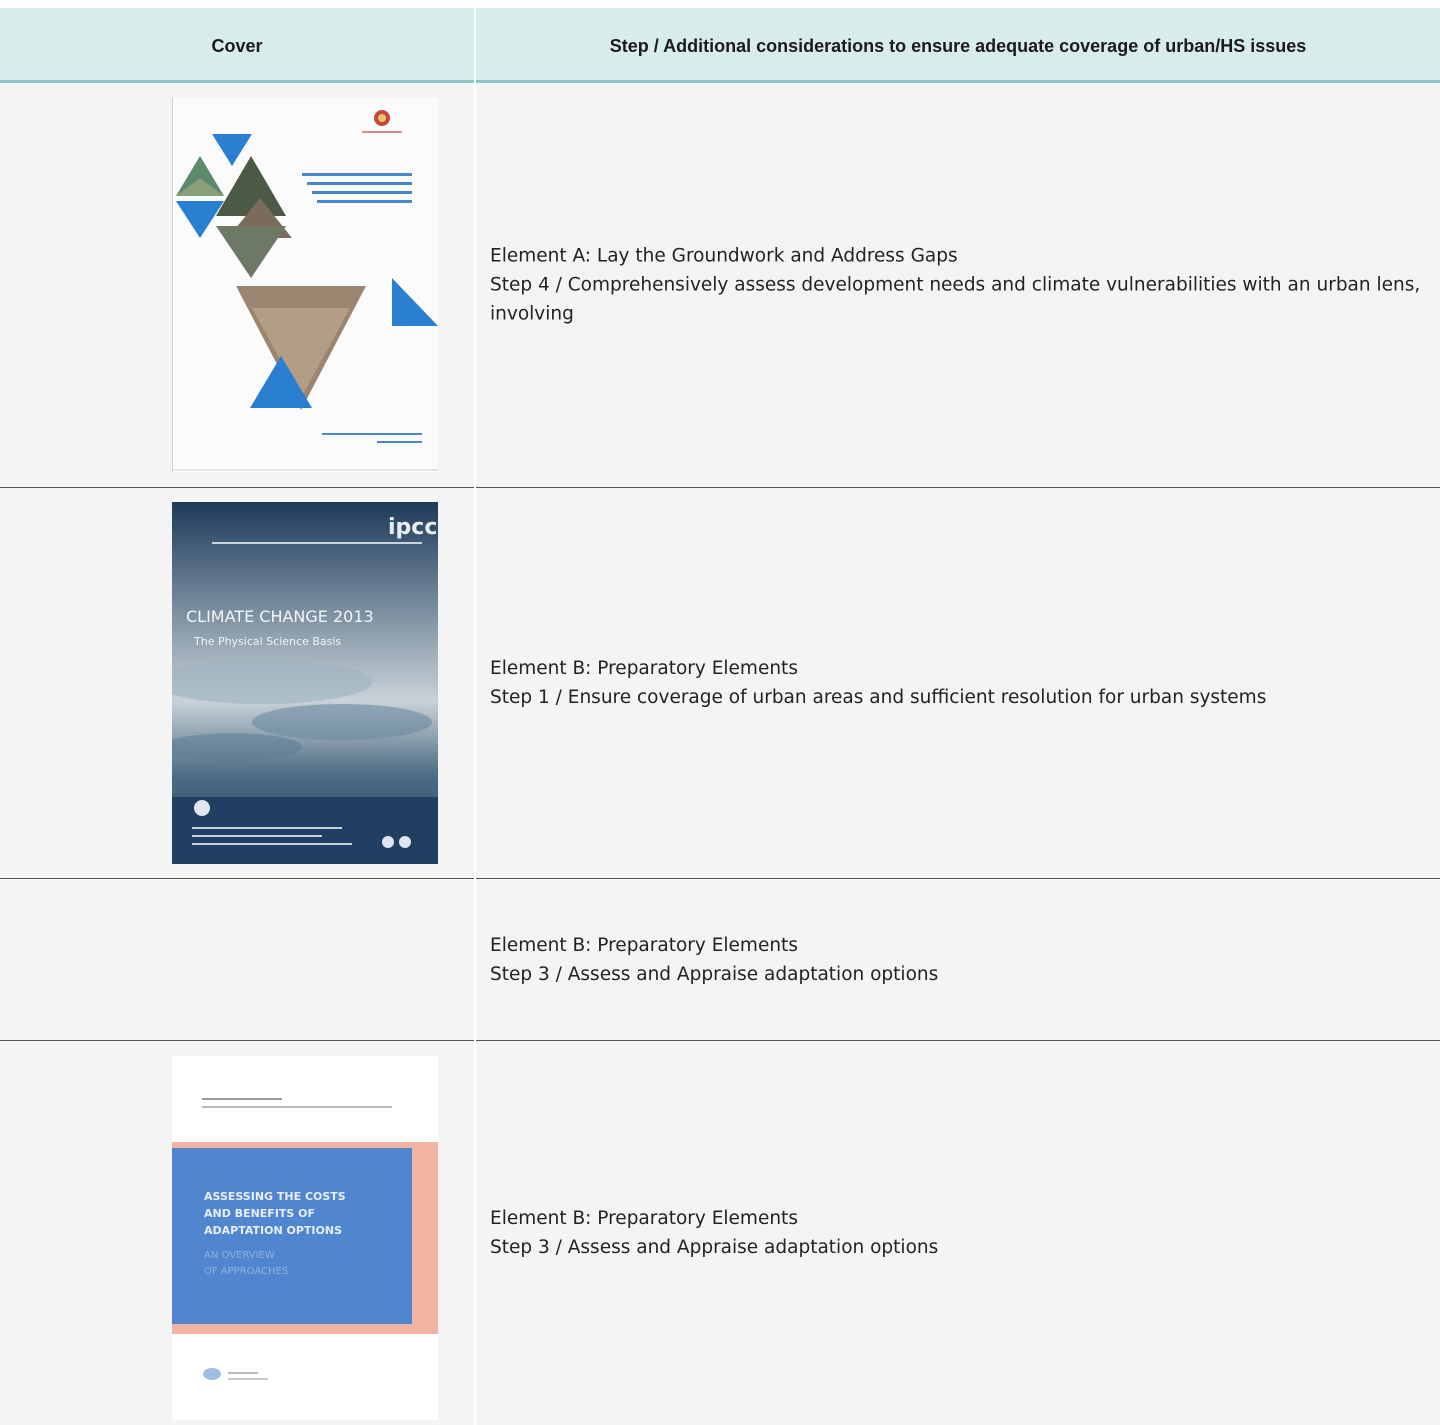 The image size is (1440, 1425). What do you see at coordinates (275, 1196) in the screenshot?
I see `cover-title-line-1: ASSESSING THE COSTS` at bounding box center [275, 1196].